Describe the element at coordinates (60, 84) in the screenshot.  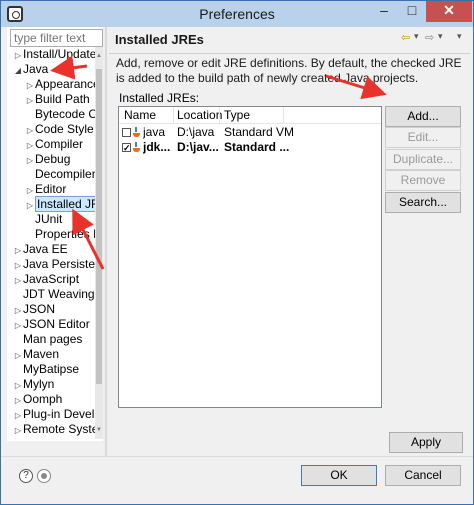
I see `tree-item: ▷ Appearance` at that location.